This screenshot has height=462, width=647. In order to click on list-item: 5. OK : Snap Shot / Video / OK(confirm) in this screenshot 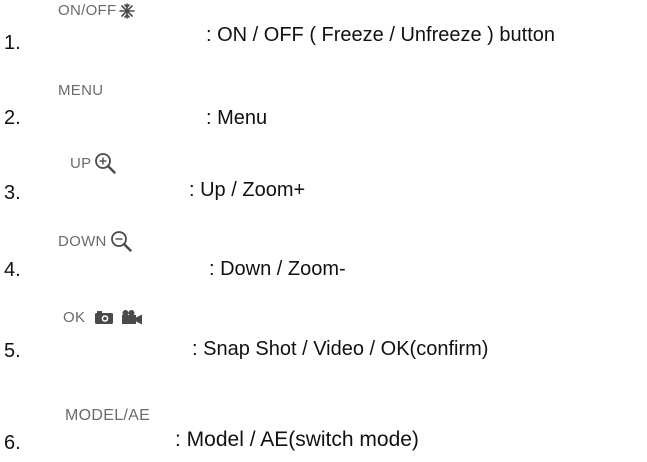, I will do `click(323, 337)`.